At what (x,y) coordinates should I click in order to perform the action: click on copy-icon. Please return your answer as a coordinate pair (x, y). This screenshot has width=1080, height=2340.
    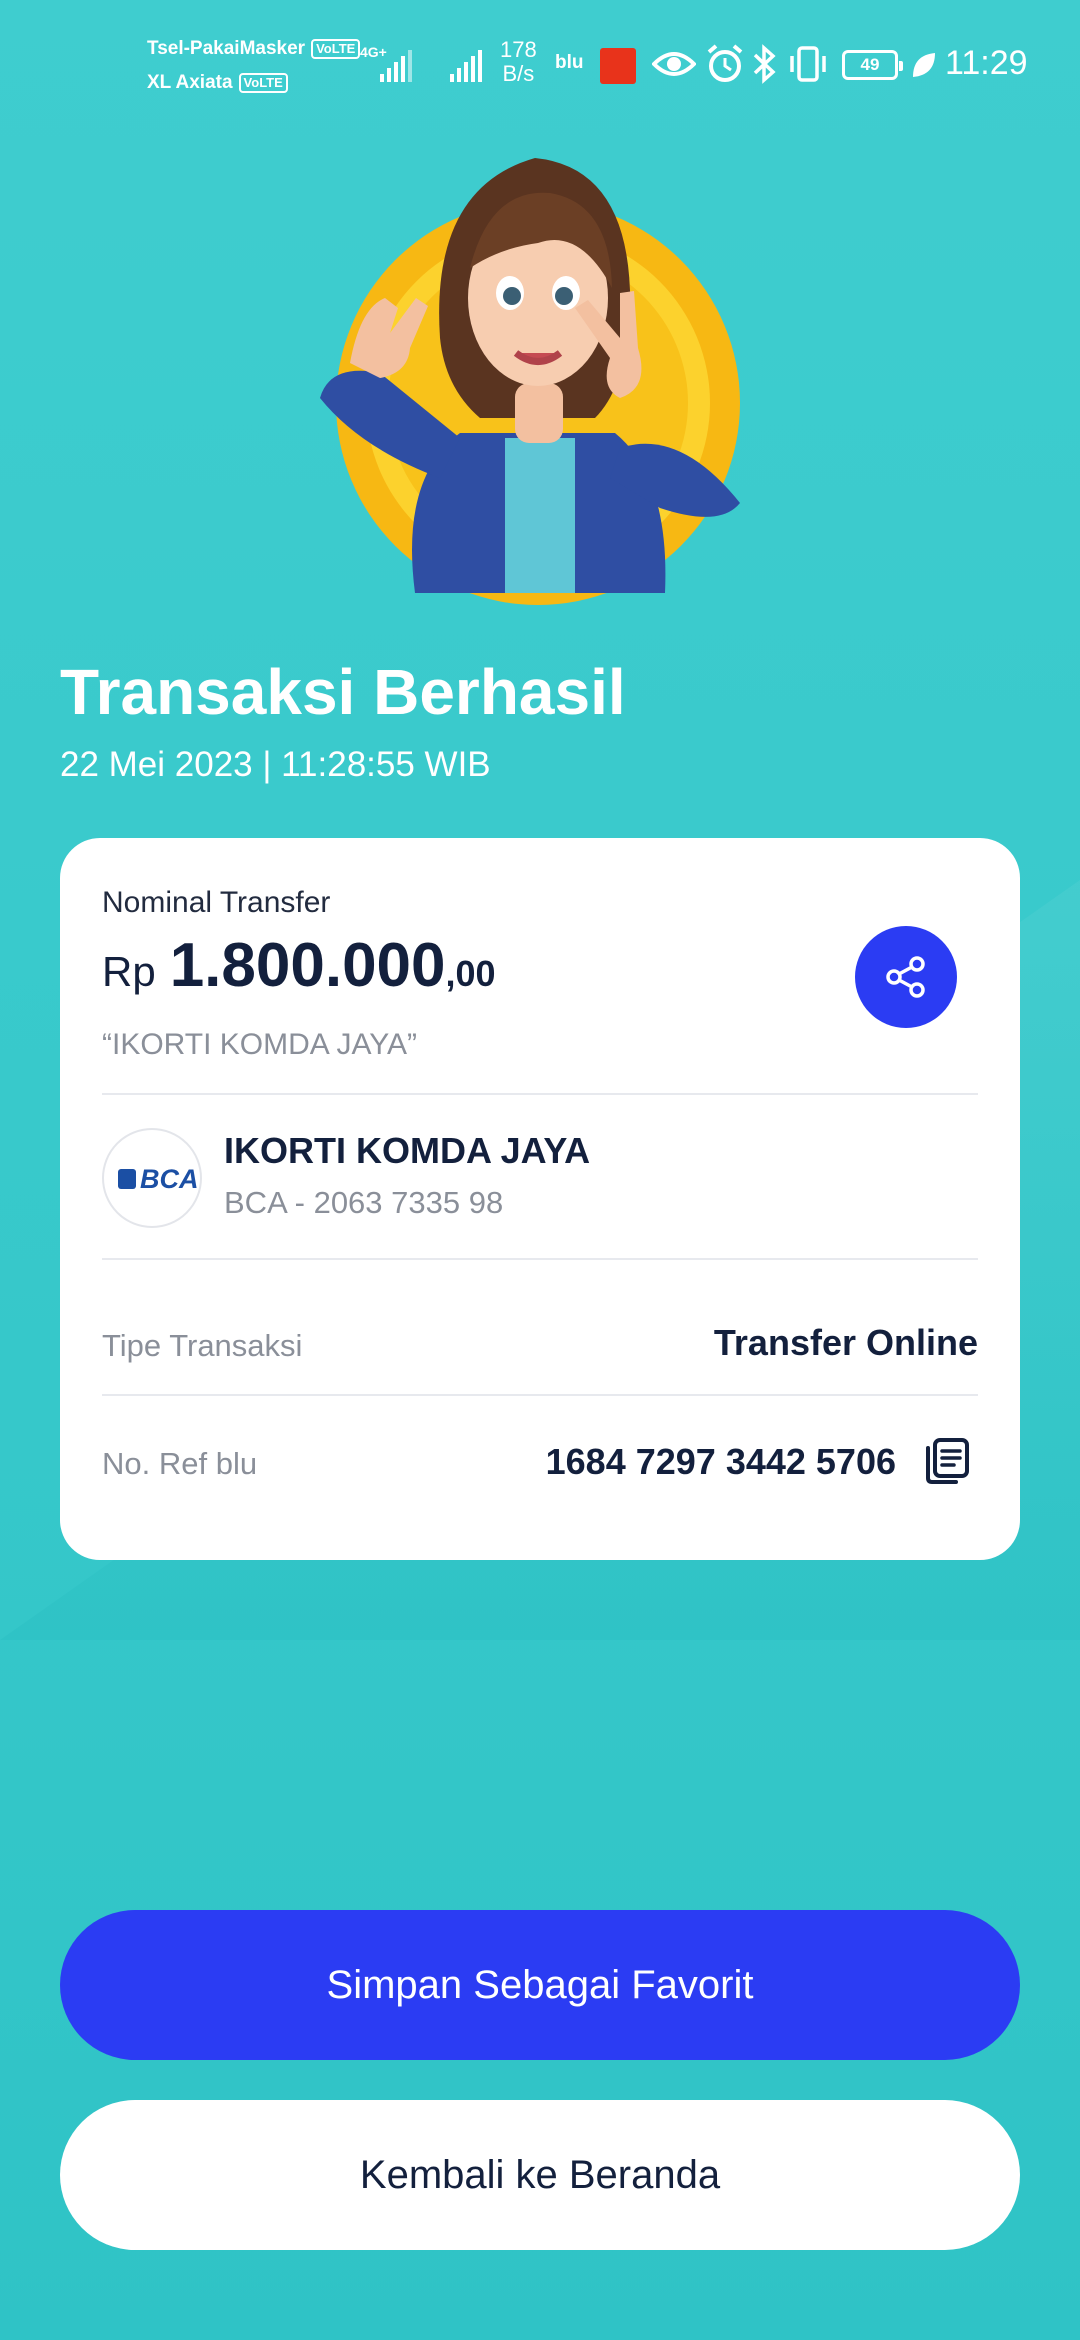
    Looking at the image, I should click on (947, 1461).